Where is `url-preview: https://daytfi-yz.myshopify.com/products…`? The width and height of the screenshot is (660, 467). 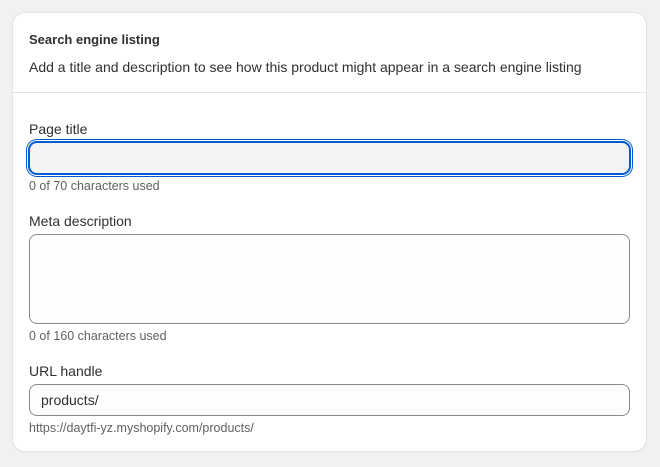
url-preview: https://daytfi-yz.myshopify.com/products… is located at coordinates (141, 428).